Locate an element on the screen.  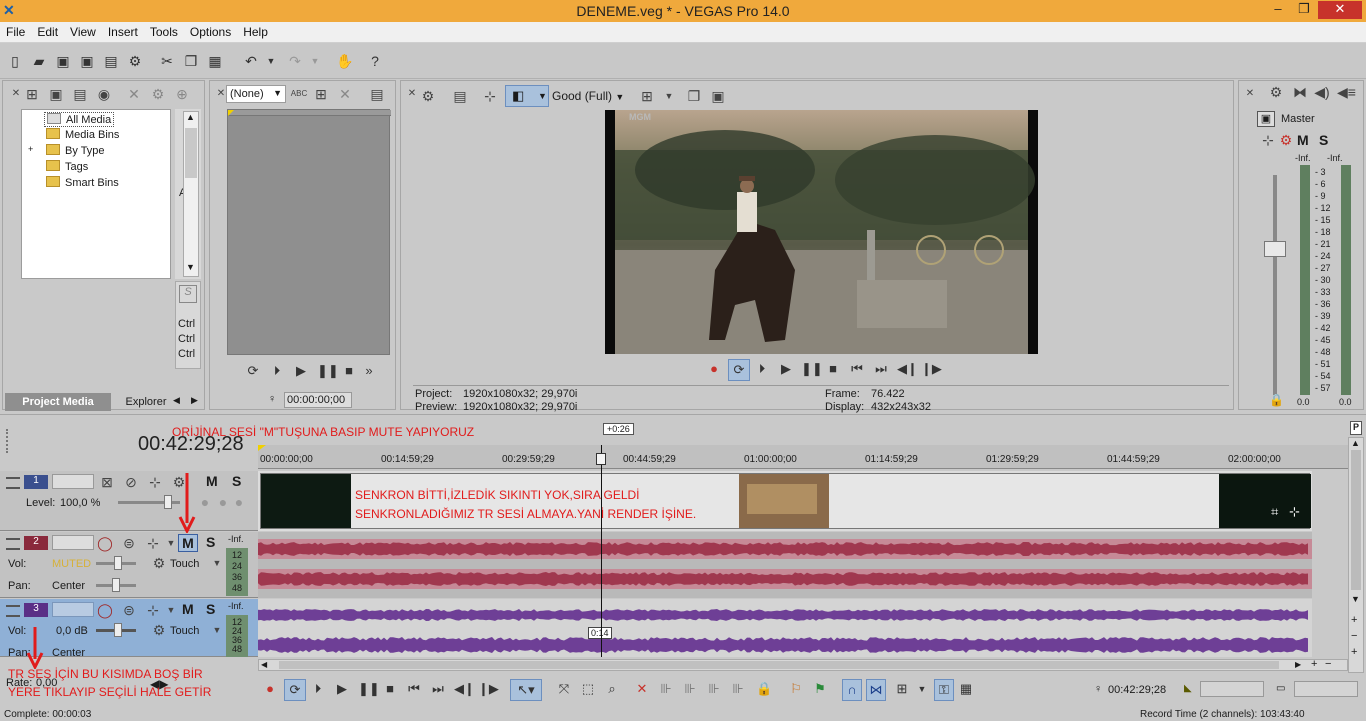
delete-icon: ✕ is located at coordinates (642, 689).